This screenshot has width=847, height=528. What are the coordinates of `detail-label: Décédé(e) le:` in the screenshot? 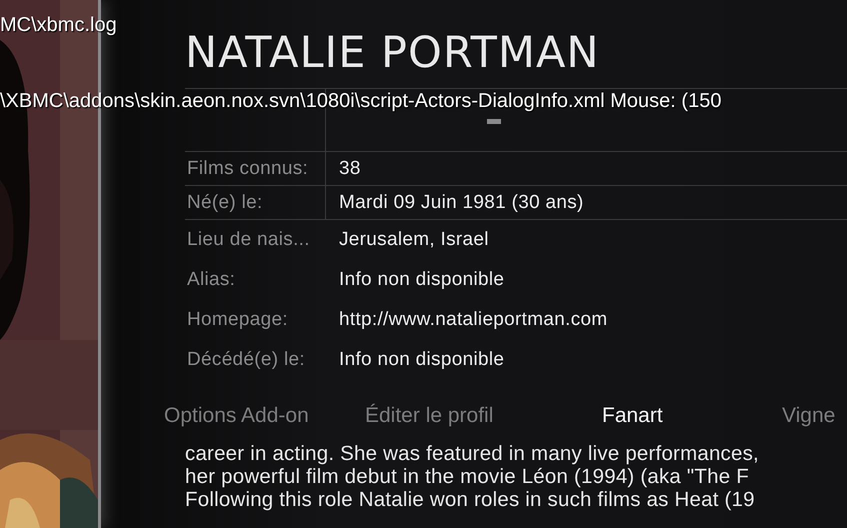 It's located at (246, 360).